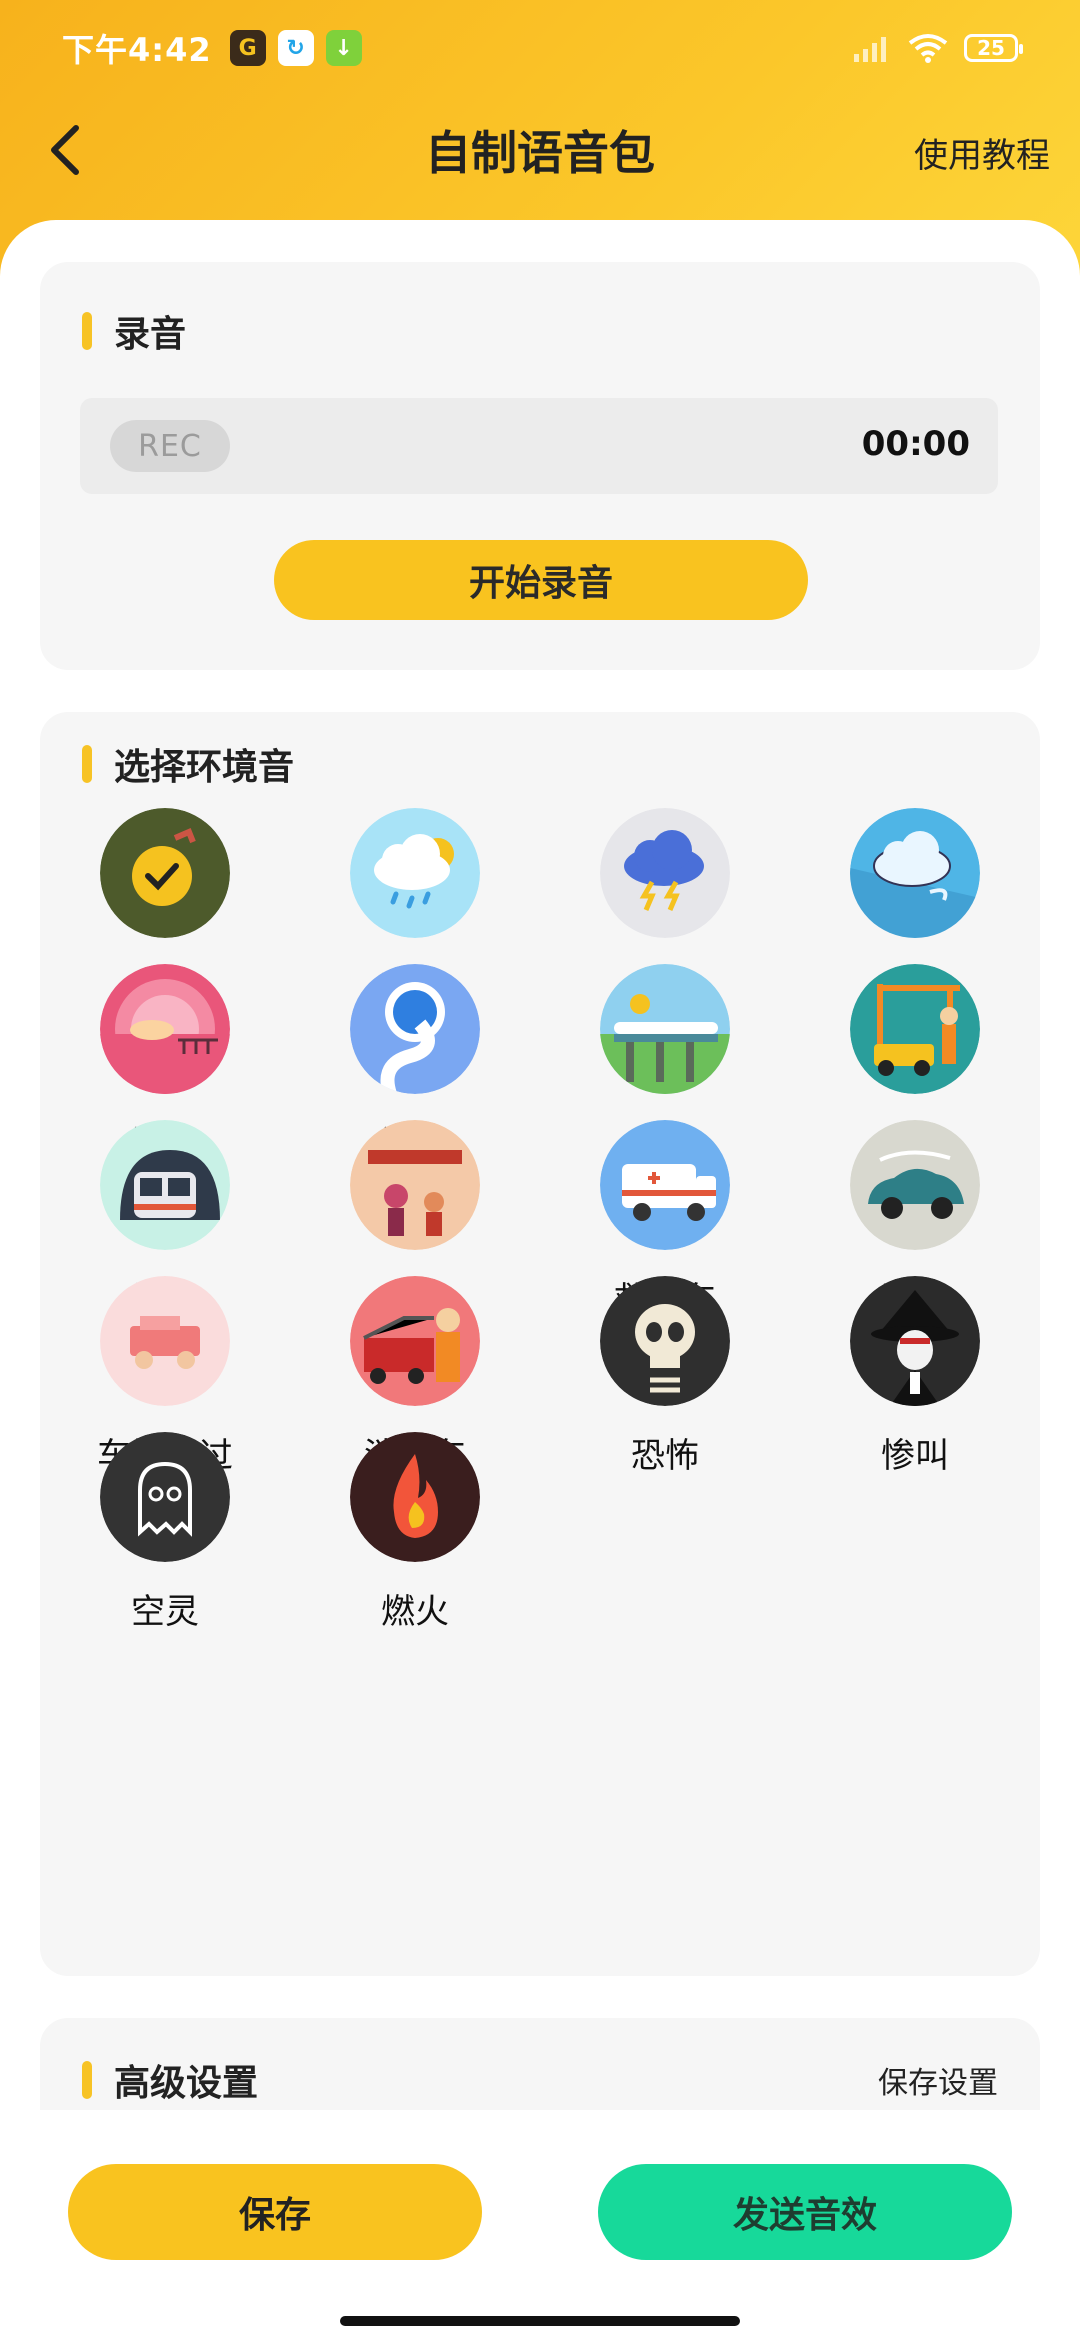 This screenshot has width=1080, height=2340. I want to click on save-settings-link: 保存设置, so click(938, 2080).